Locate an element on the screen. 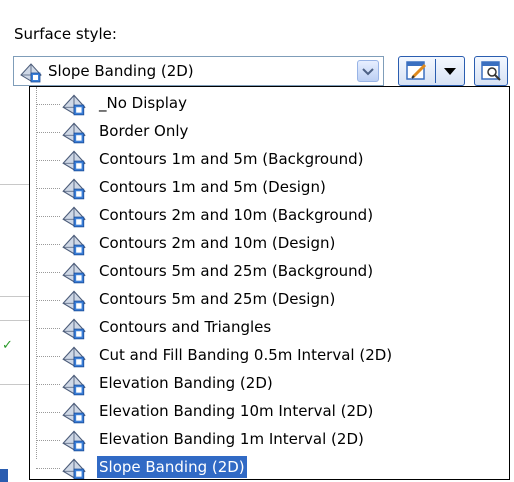  list-item: Contours 1m and 5m (Design) is located at coordinates (265, 188).